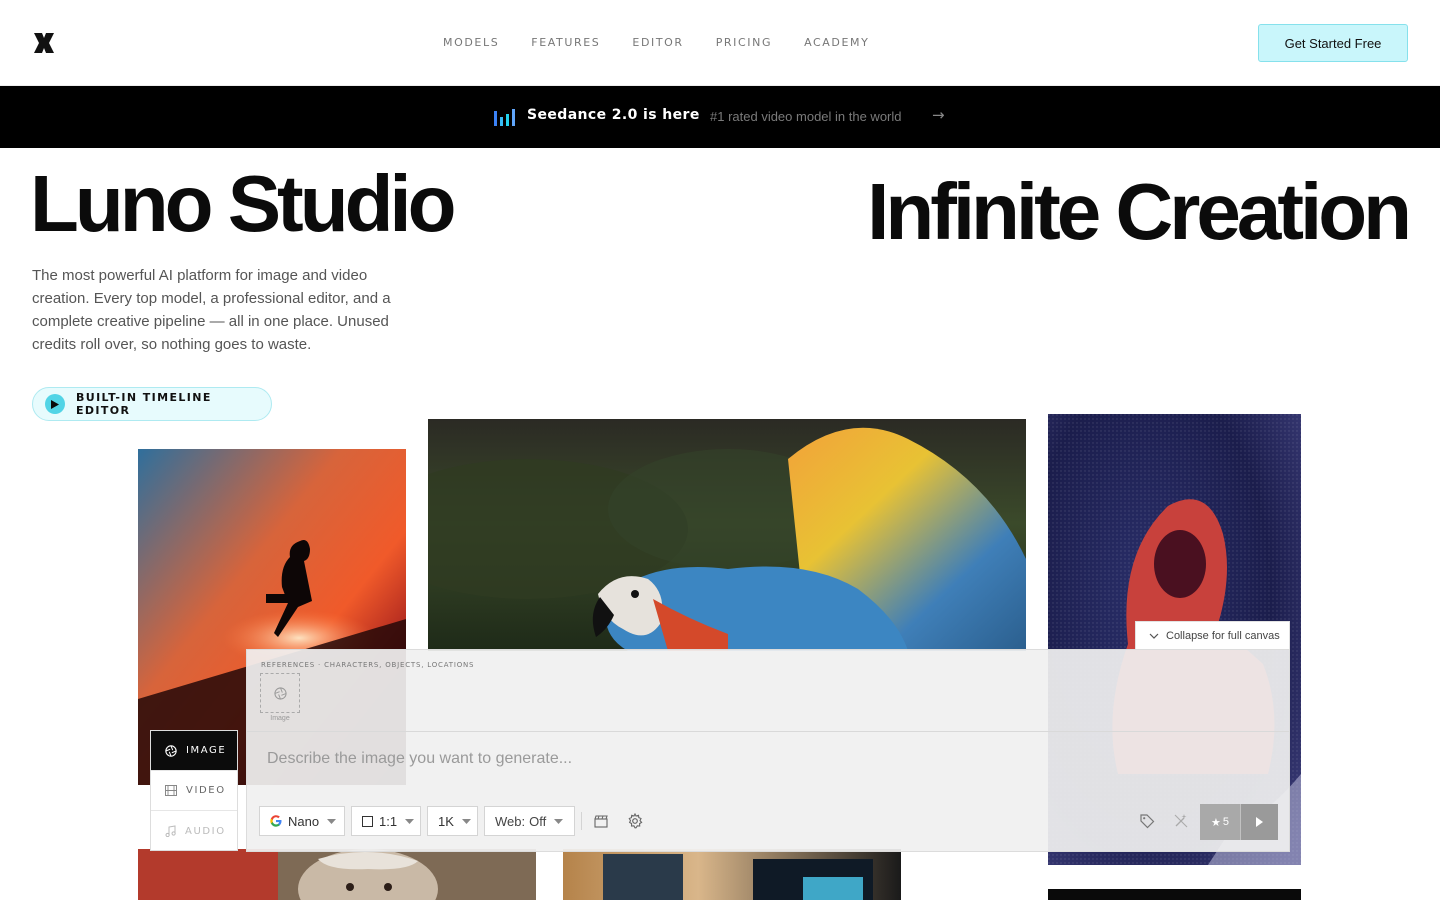 This screenshot has height=900, width=1440. What do you see at coordinates (337, 874) in the screenshot?
I see `gallery-image-old-man` at bounding box center [337, 874].